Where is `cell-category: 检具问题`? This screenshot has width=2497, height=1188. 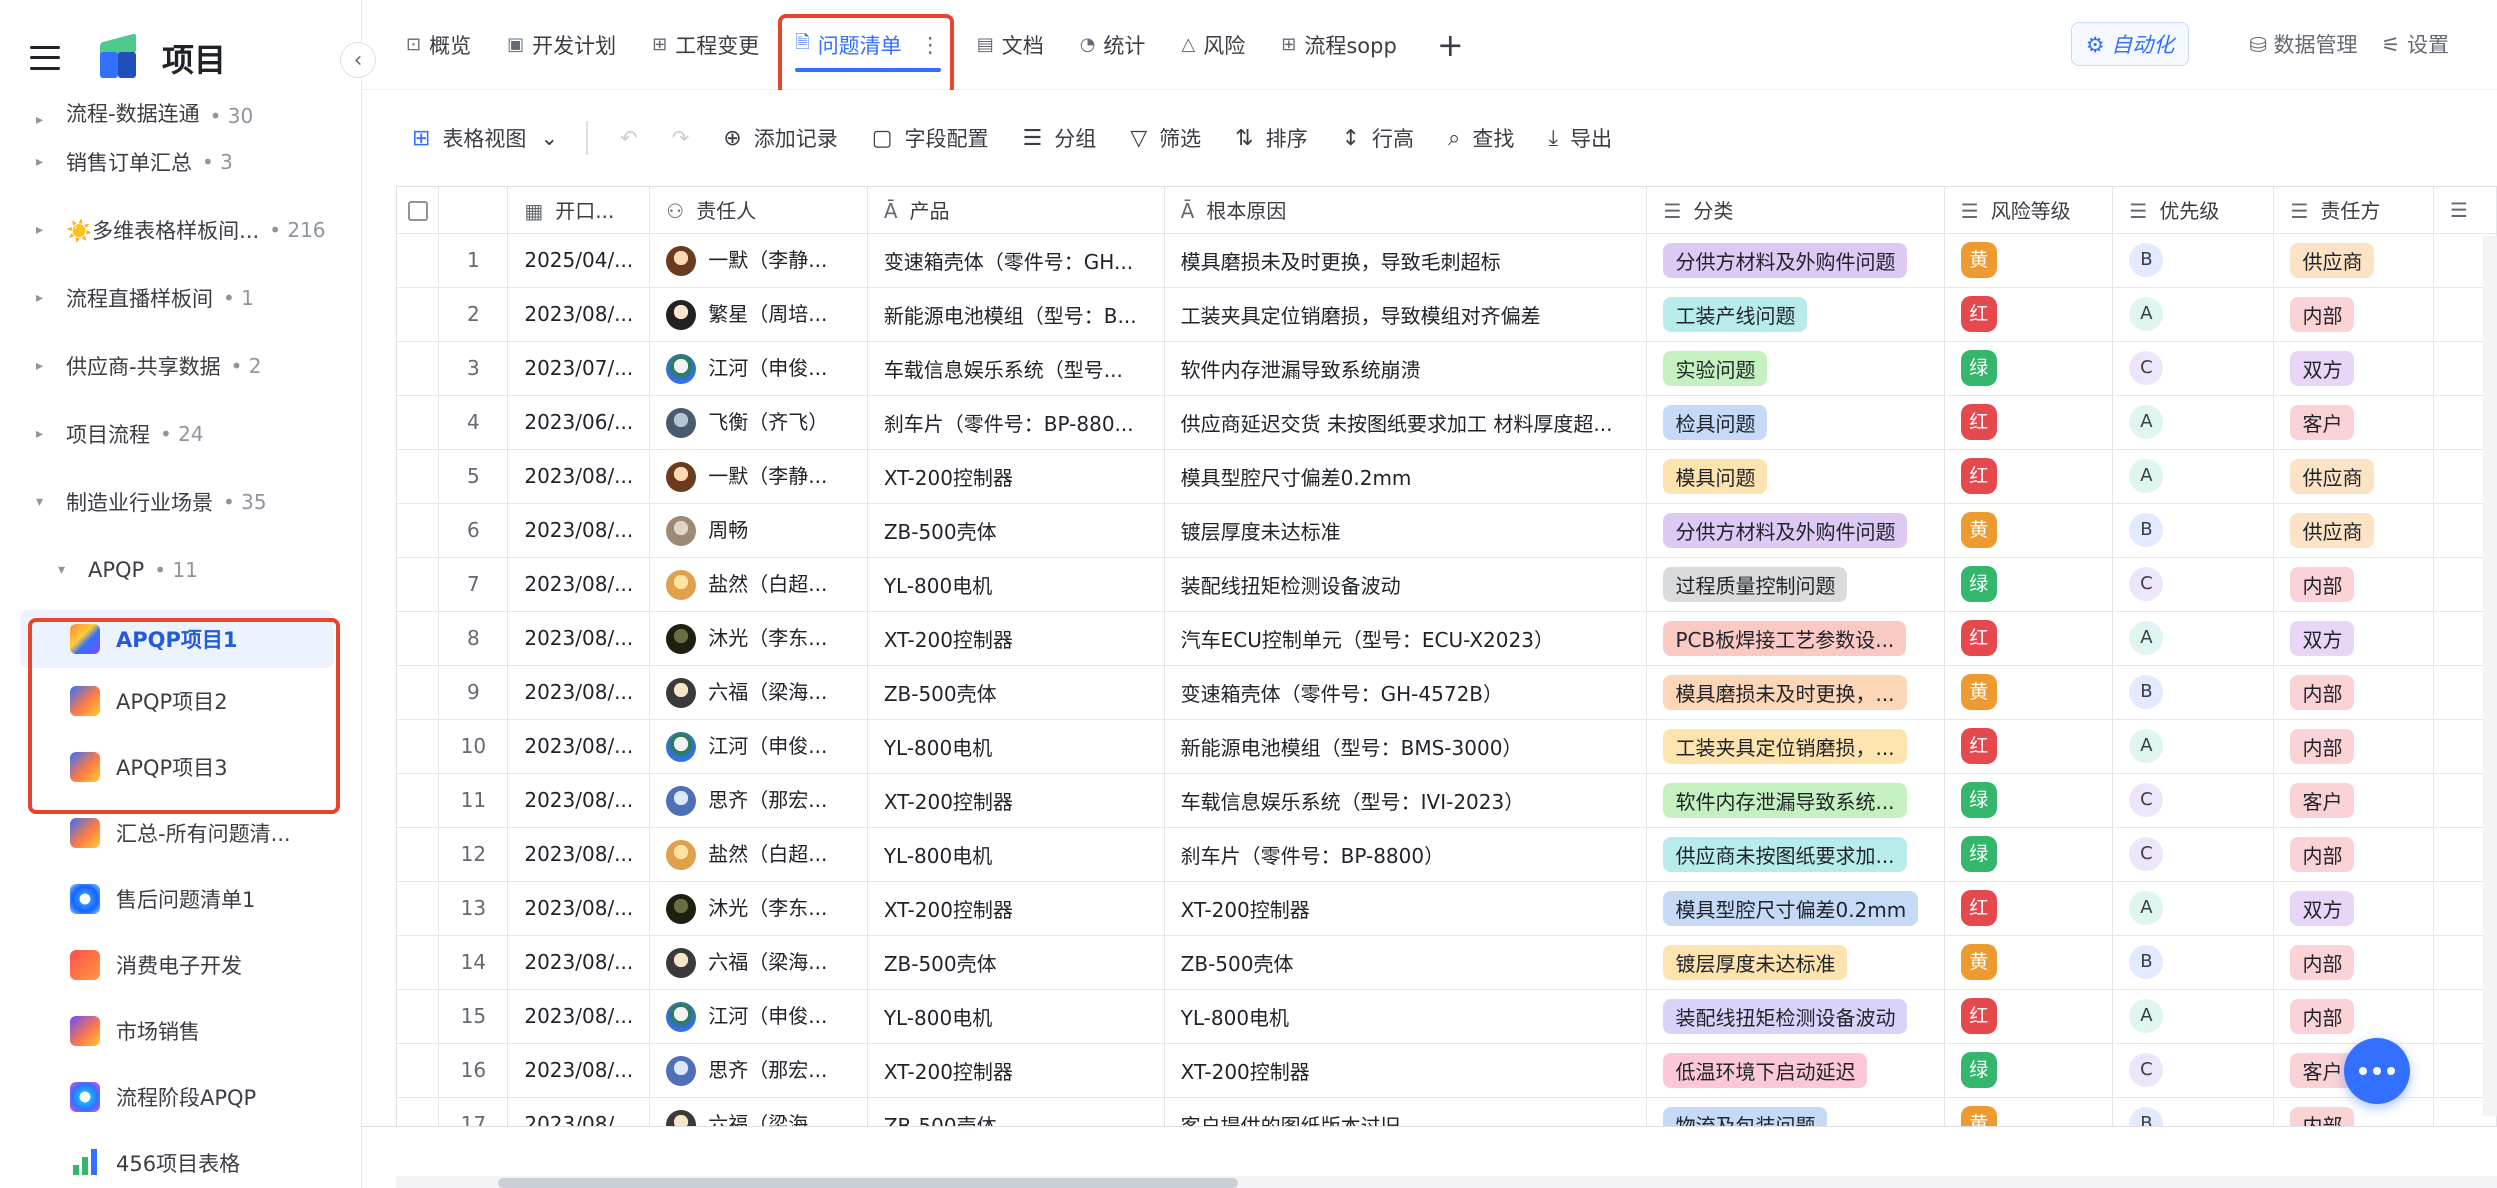 cell-category: 检具问题 is located at coordinates (1795, 422).